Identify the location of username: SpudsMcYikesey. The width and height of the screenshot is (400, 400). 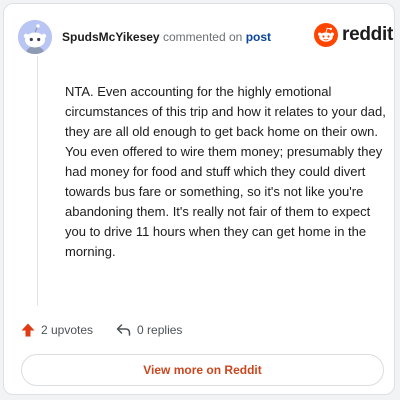
(111, 37).